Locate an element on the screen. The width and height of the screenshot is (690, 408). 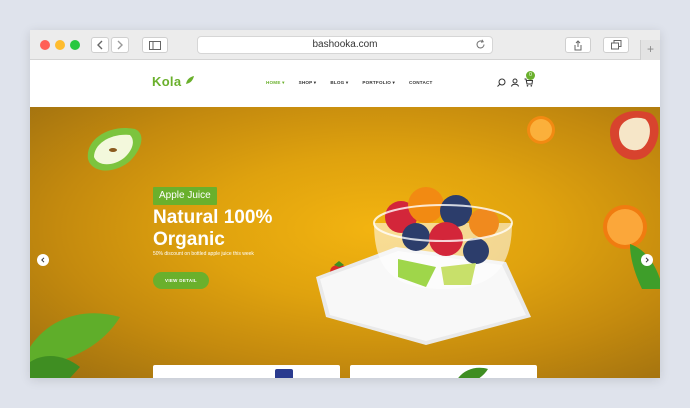
hero-badge: Apple Juice is located at coordinates (185, 196).